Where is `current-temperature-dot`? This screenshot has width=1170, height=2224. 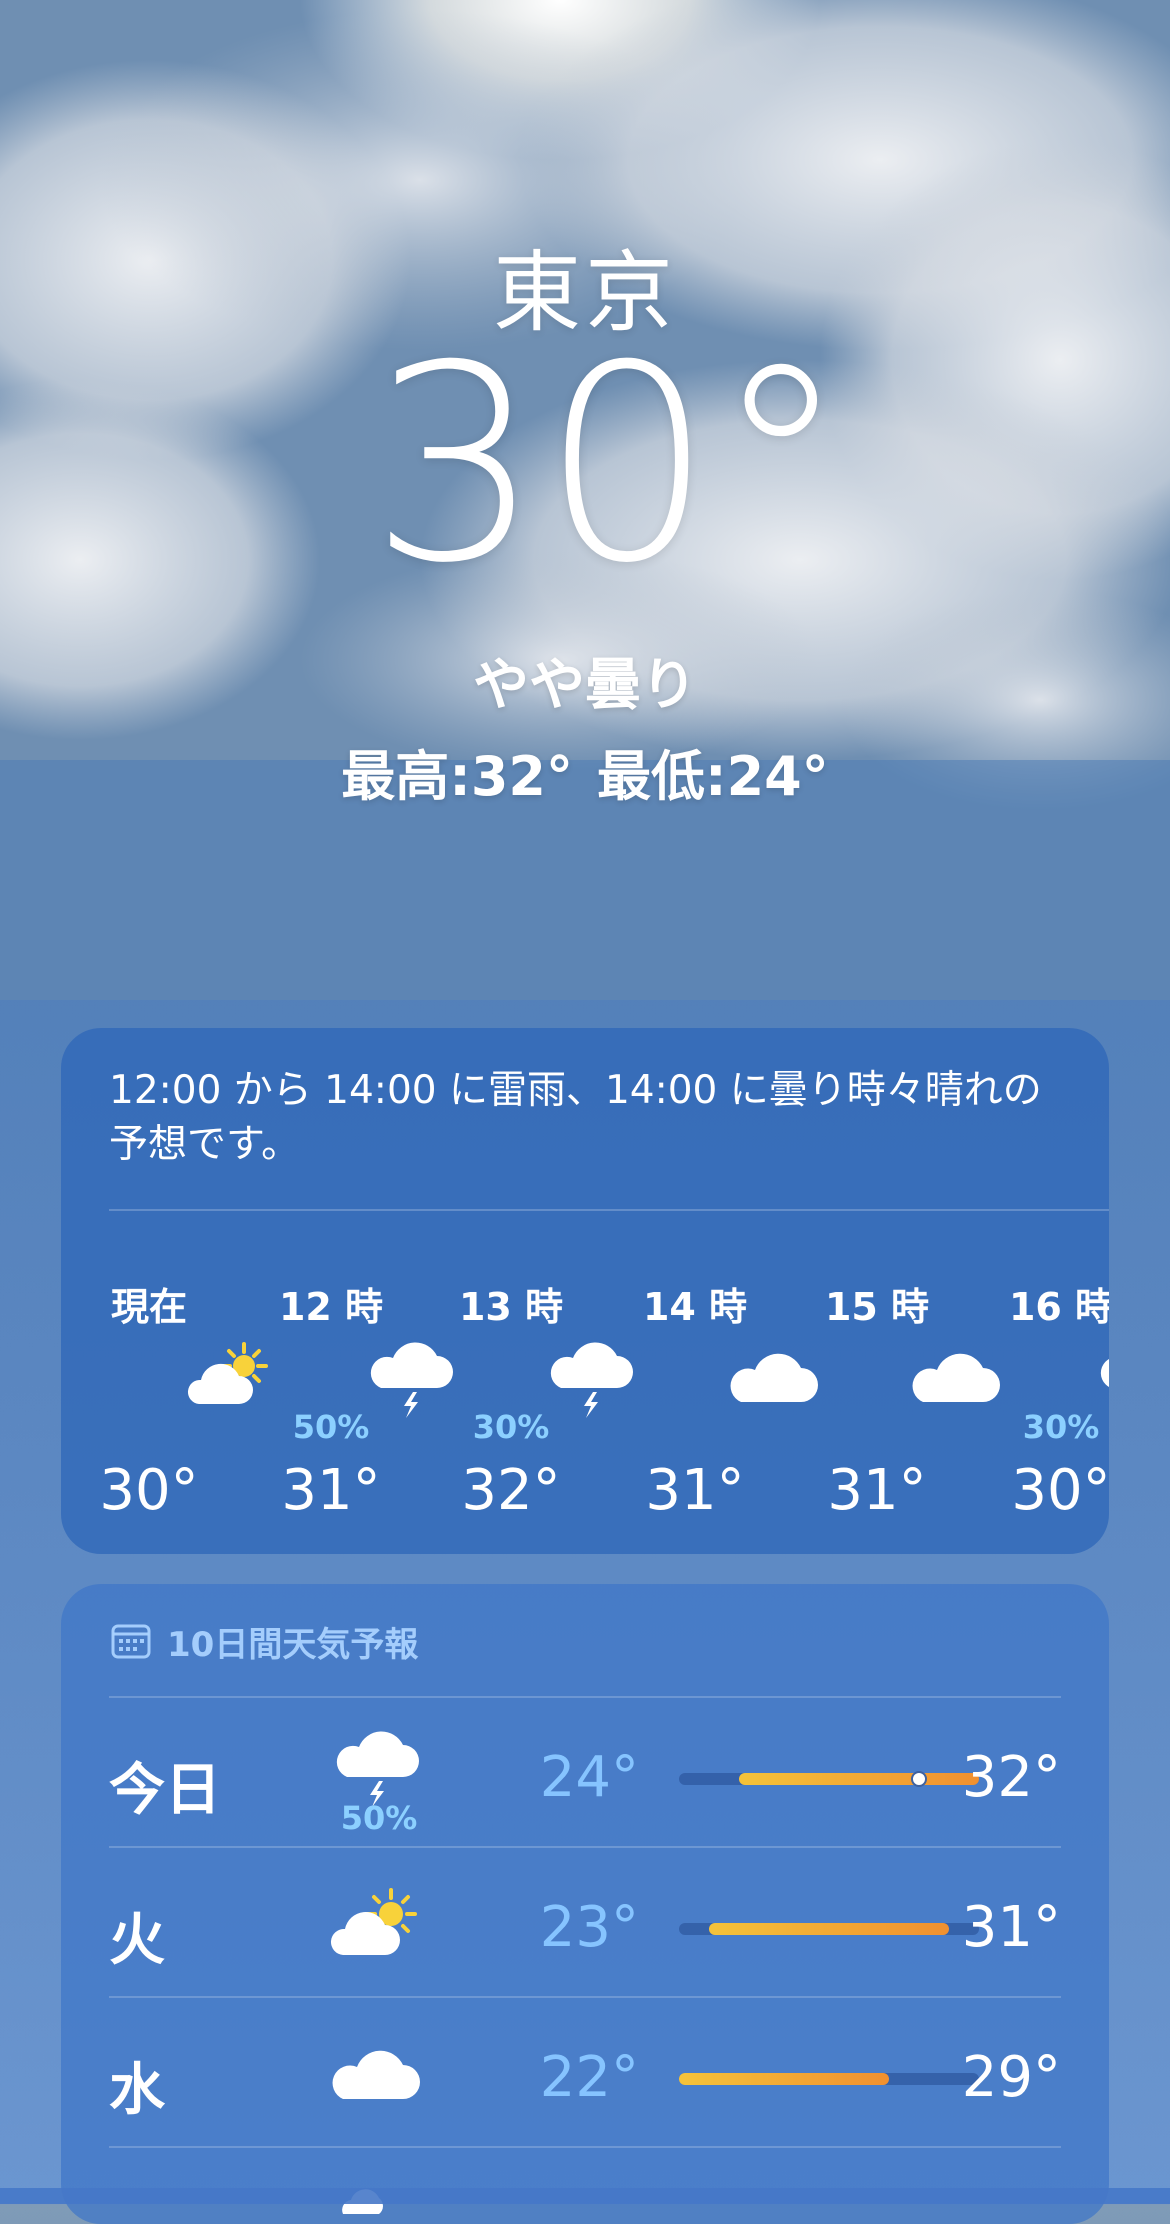
current-temperature-dot is located at coordinates (919, 1779).